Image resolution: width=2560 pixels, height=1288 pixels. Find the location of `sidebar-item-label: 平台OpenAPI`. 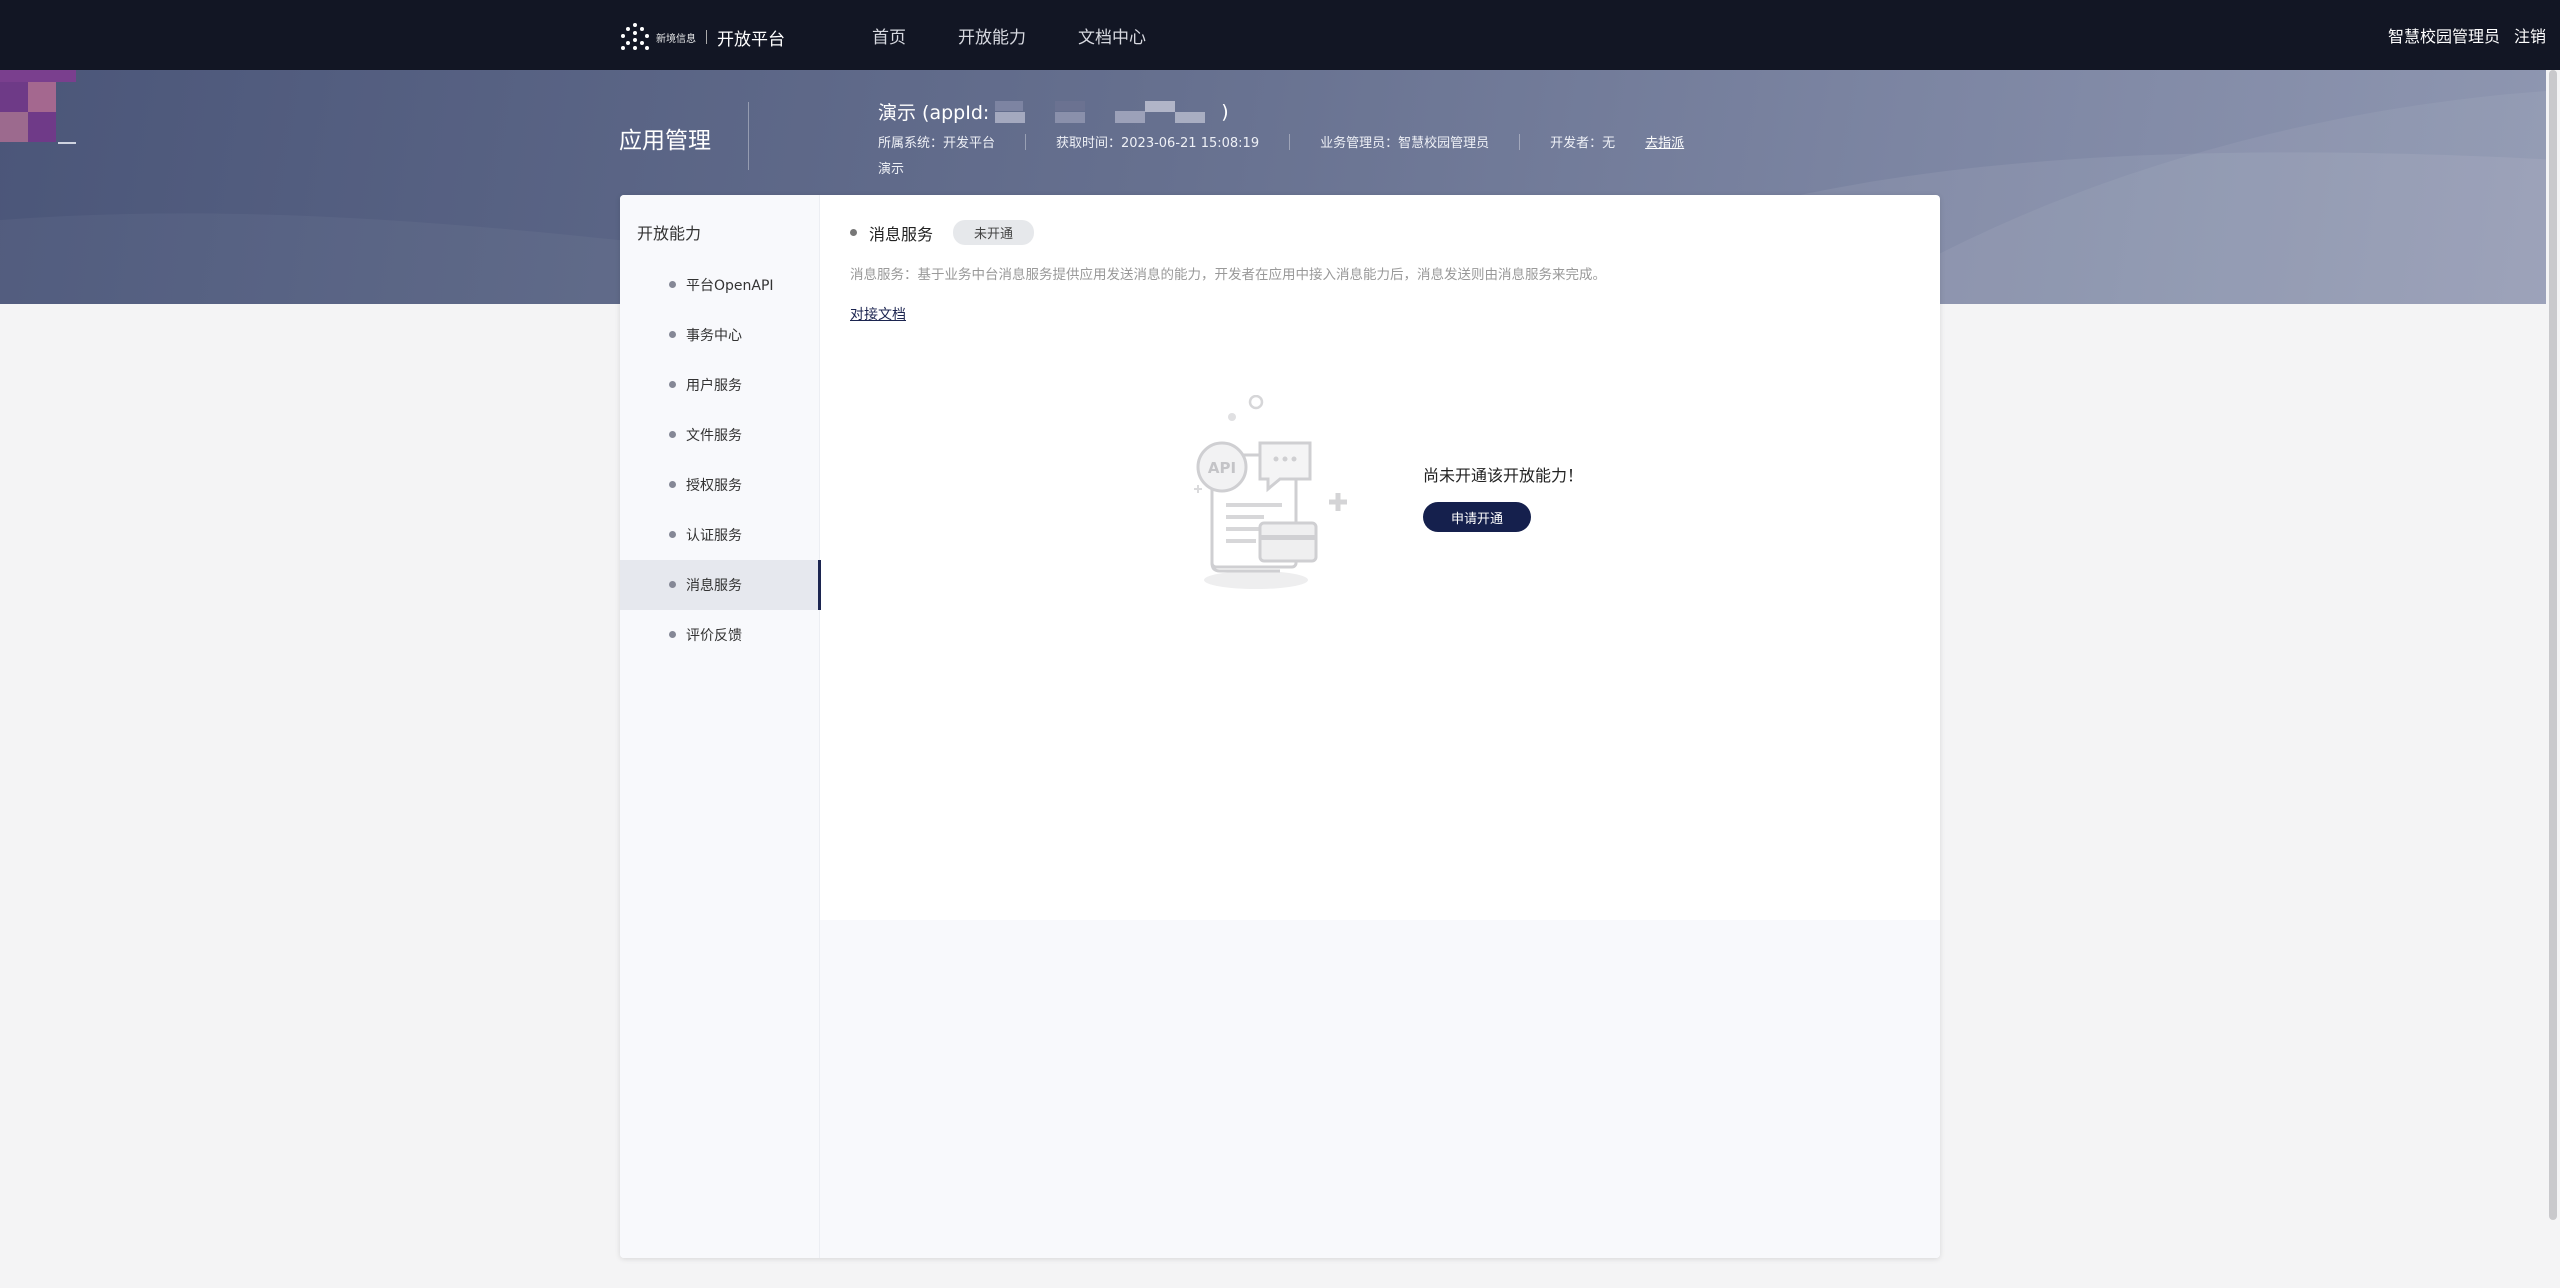

sidebar-item-label: 平台OpenAPI is located at coordinates (730, 286).